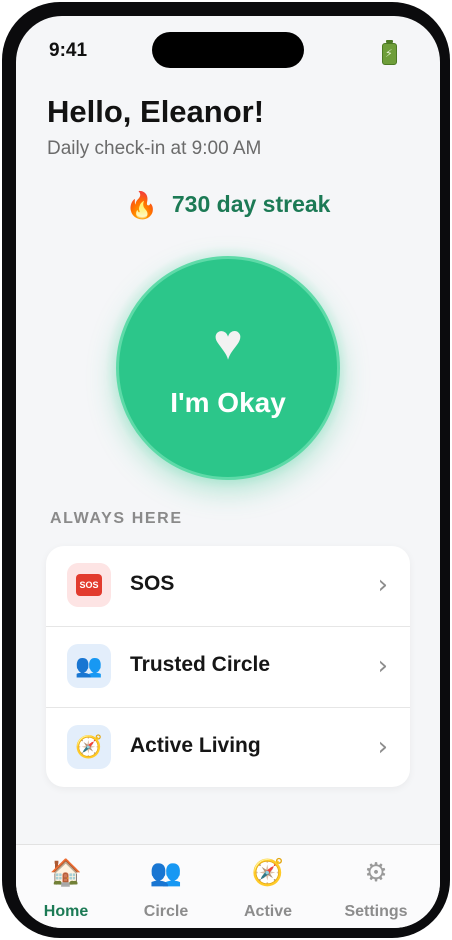 The image size is (452, 940). Describe the element at coordinates (228, 586) in the screenshot. I see `list-item-sos: SOS SOS ›` at that location.